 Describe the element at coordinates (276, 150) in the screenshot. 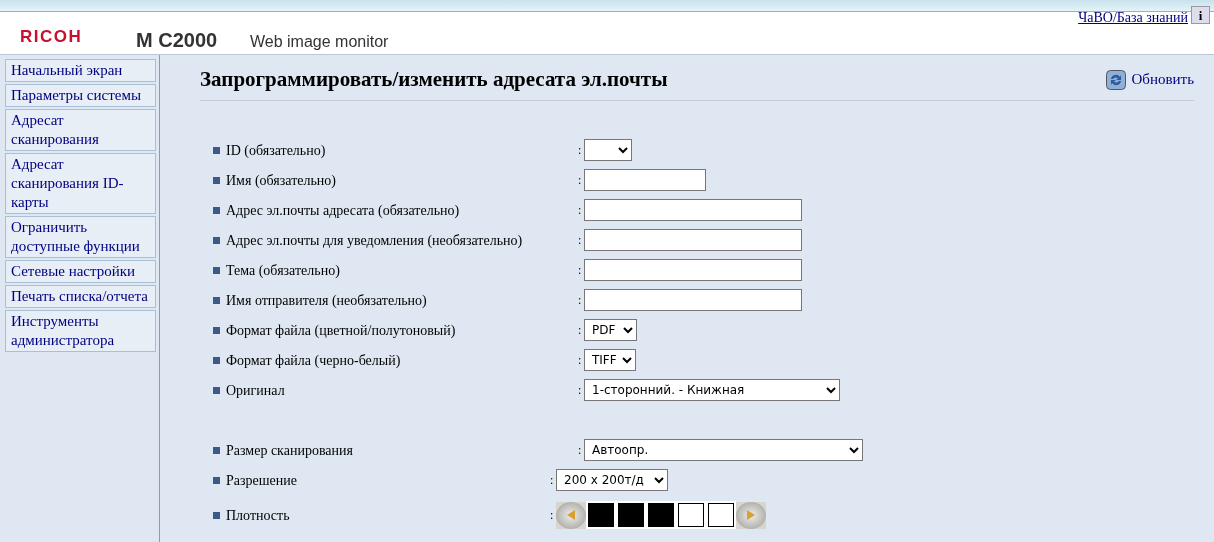

I see `field-label: ID (обязательно)` at that location.